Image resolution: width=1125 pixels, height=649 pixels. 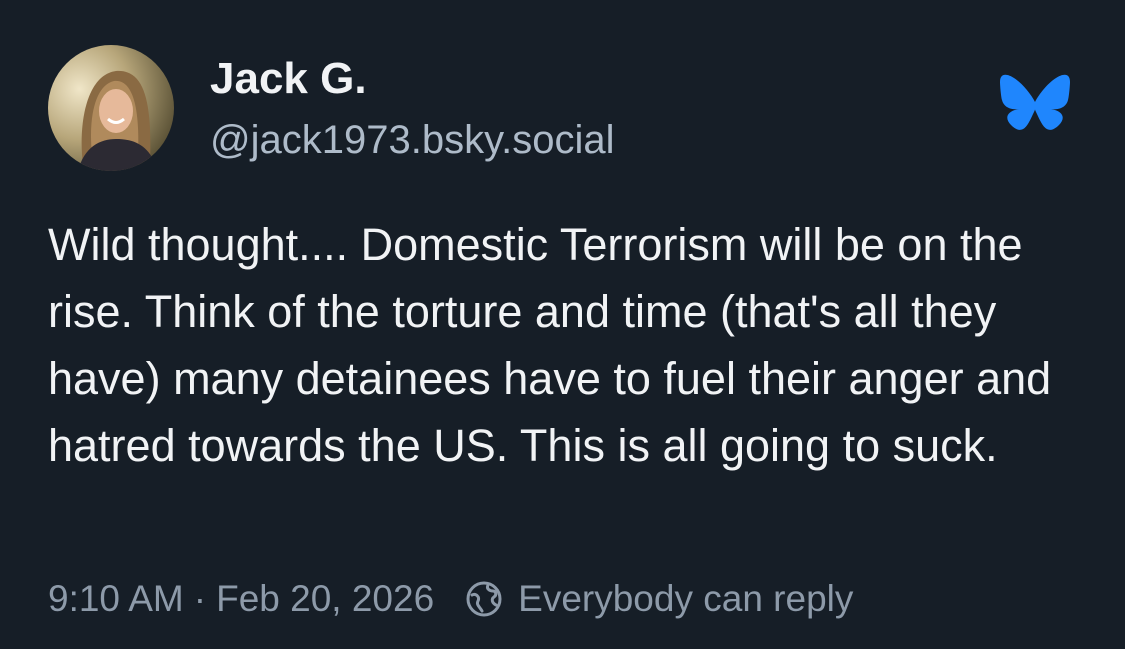 I want to click on author-handle: @jack1973.bsky.social, so click(x=412, y=140).